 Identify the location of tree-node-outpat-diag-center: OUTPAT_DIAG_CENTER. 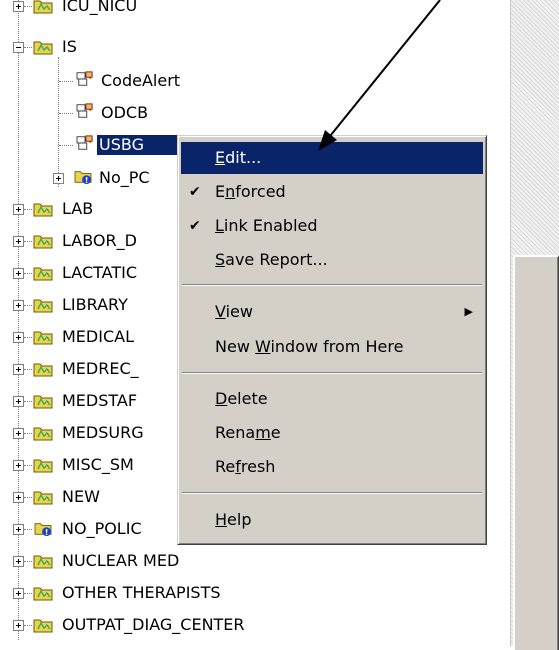
(225, 626).